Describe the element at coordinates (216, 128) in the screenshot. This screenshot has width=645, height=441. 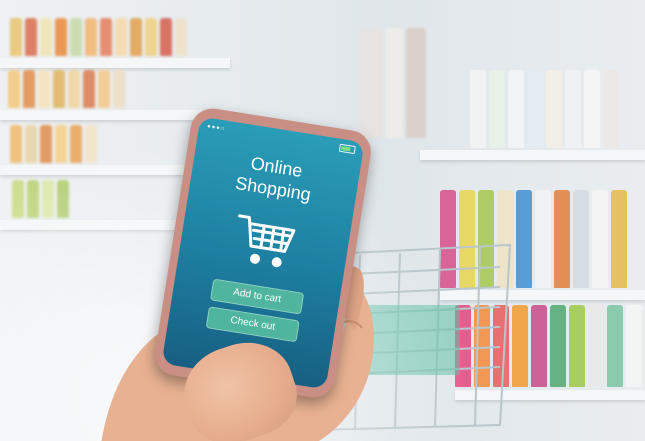
I see `signal-icon: ●●●○` at that location.